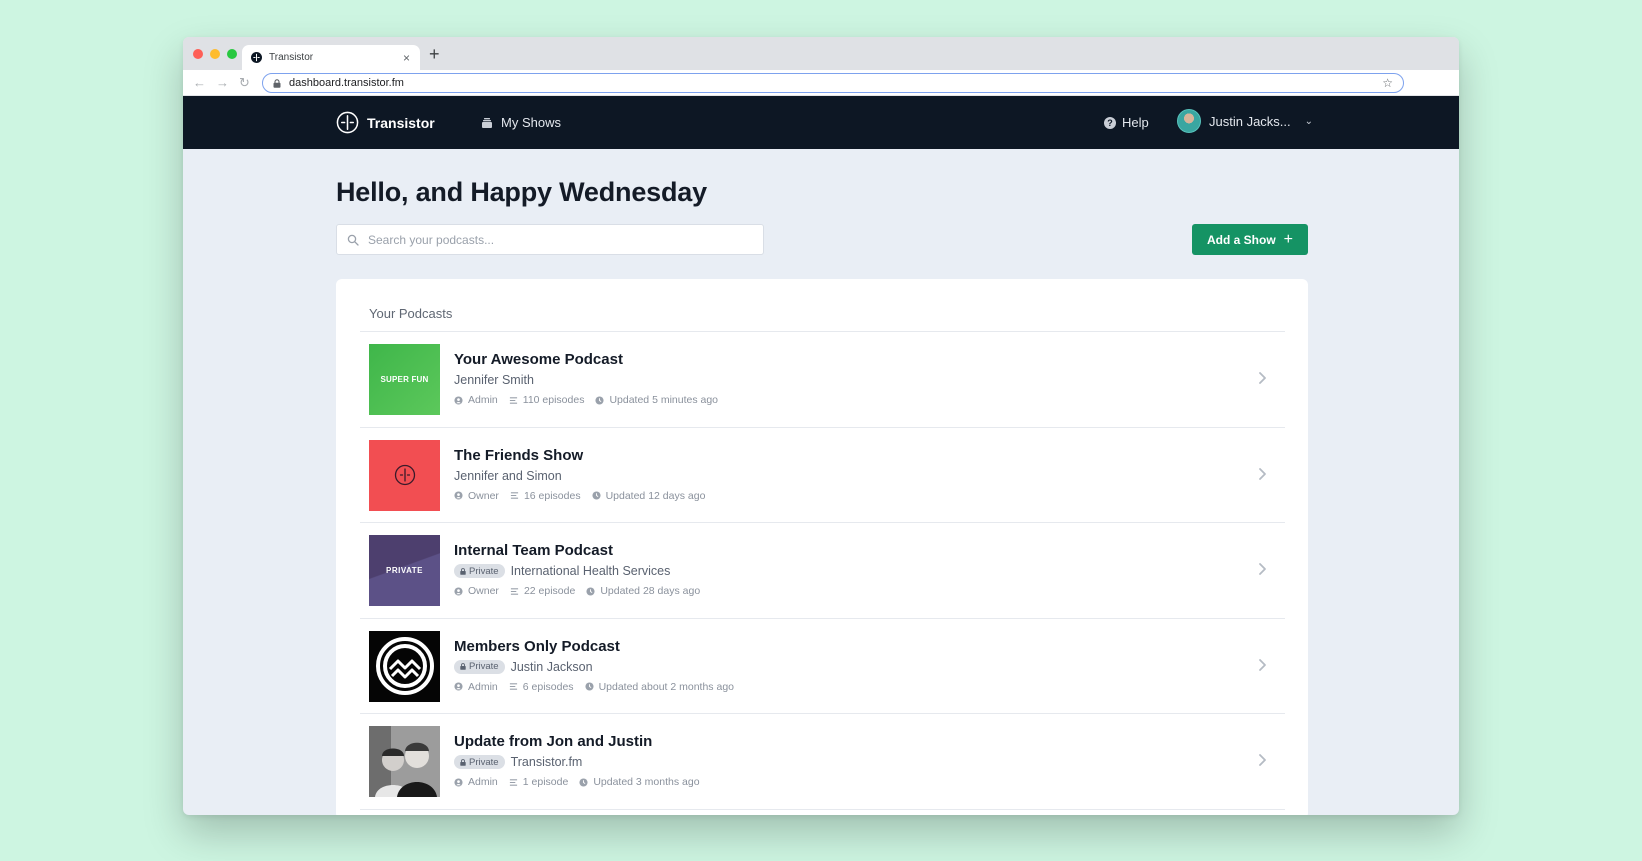 The width and height of the screenshot is (1642, 861). I want to click on help-icon: ?, so click(1110, 122).